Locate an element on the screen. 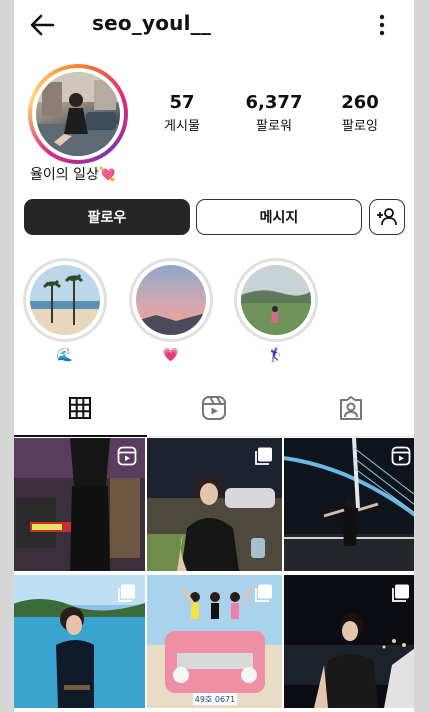 The width and height of the screenshot is (430, 712). avatar is located at coordinates (78, 114).